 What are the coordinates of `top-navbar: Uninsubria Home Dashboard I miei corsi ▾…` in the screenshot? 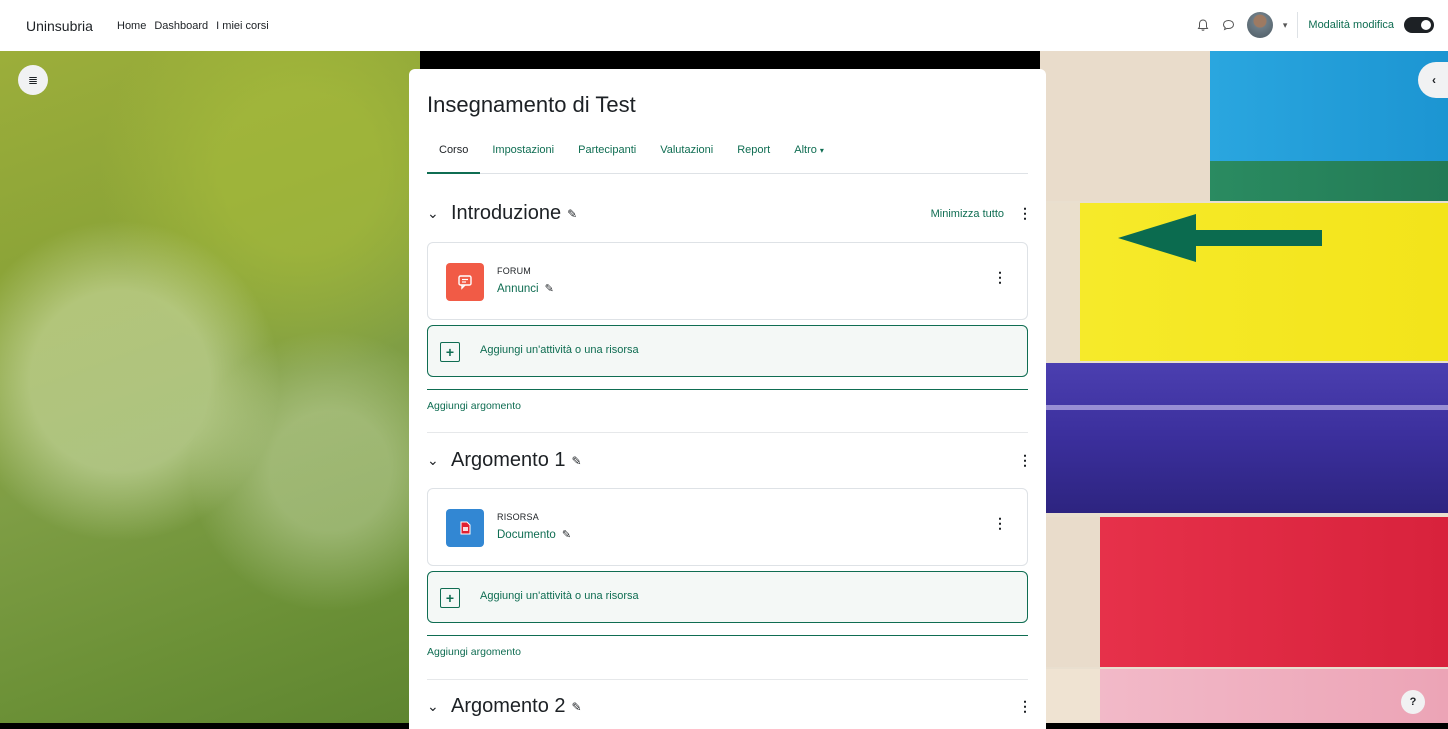 It's located at (724, 25).